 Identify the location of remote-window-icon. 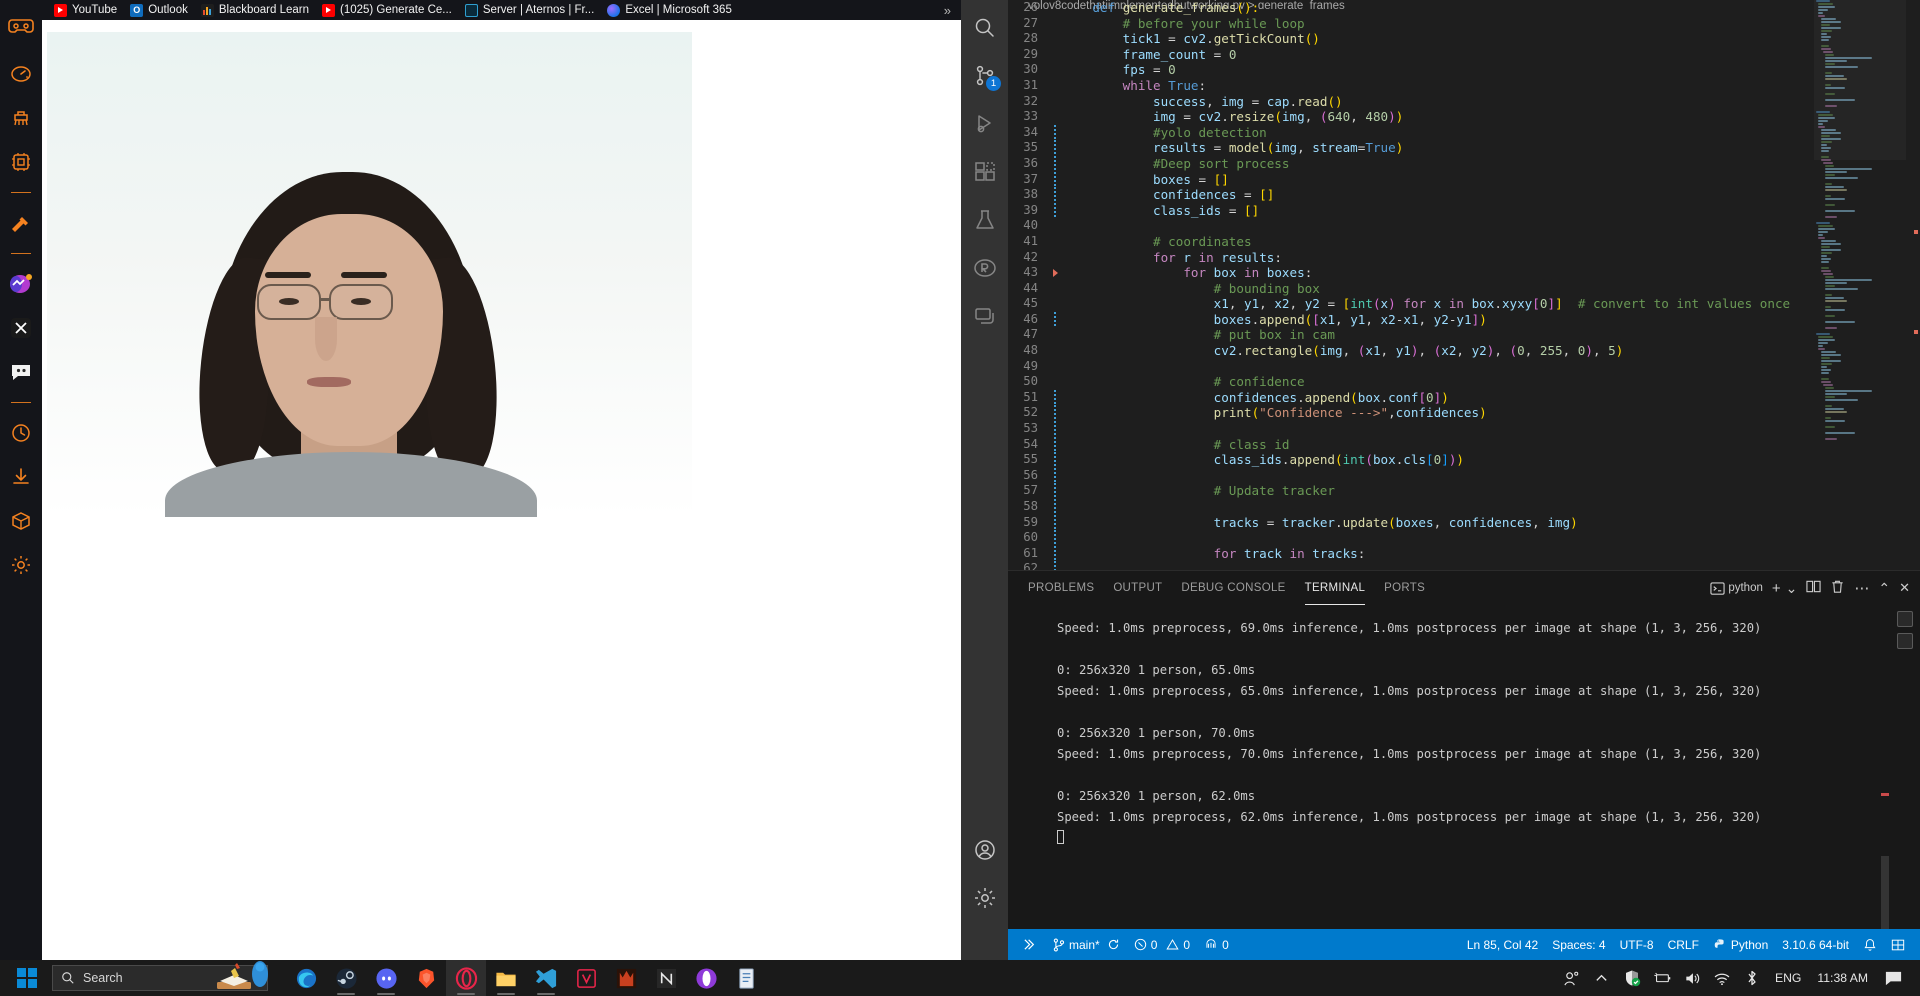
(1030, 944).